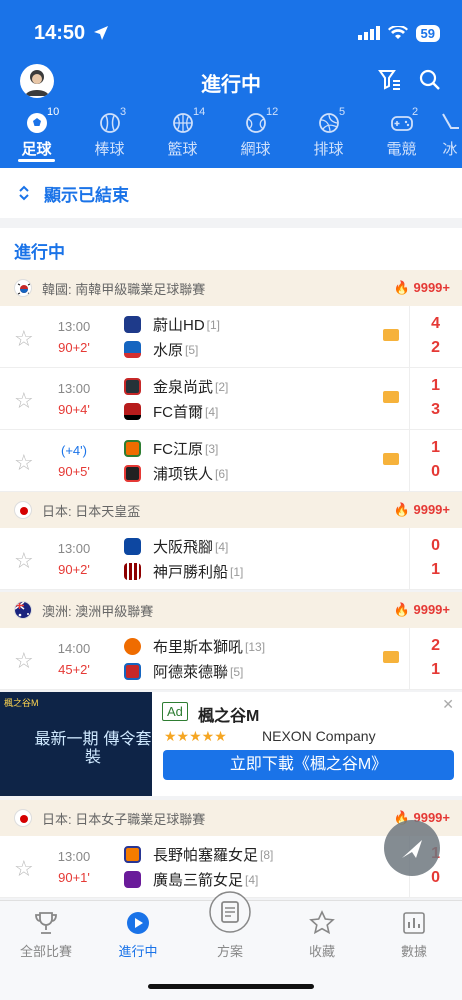 Image resolution: width=462 pixels, height=1000 pixels. Describe the element at coordinates (182, 149) in the screenshot. I see `tab-label: 籃球` at that location.